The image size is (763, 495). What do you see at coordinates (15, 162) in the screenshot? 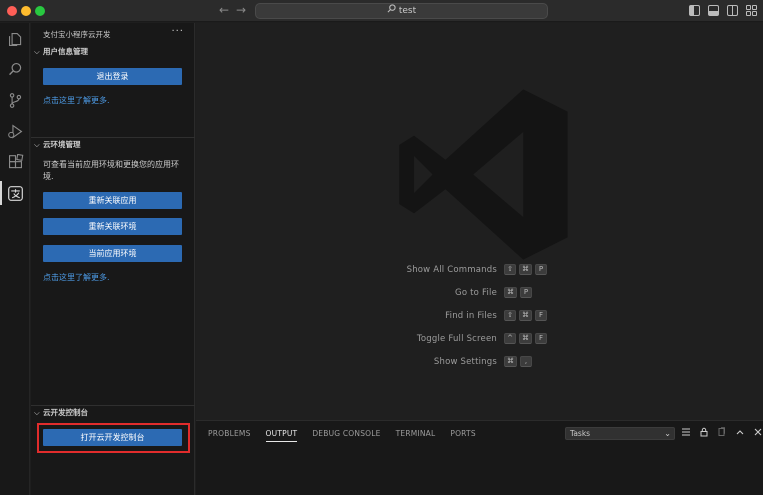
I see `extensions-icon` at bounding box center [15, 162].